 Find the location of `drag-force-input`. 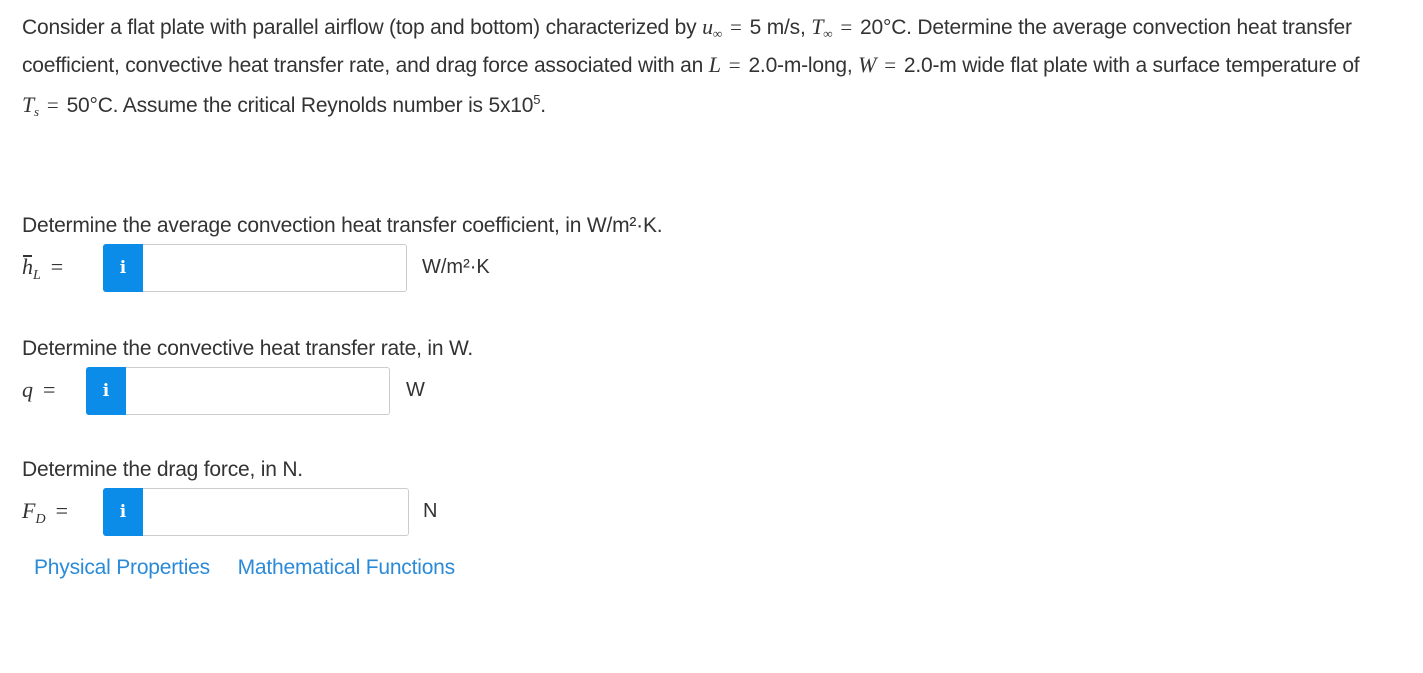

drag-force-input is located at coordinates (275, 512).